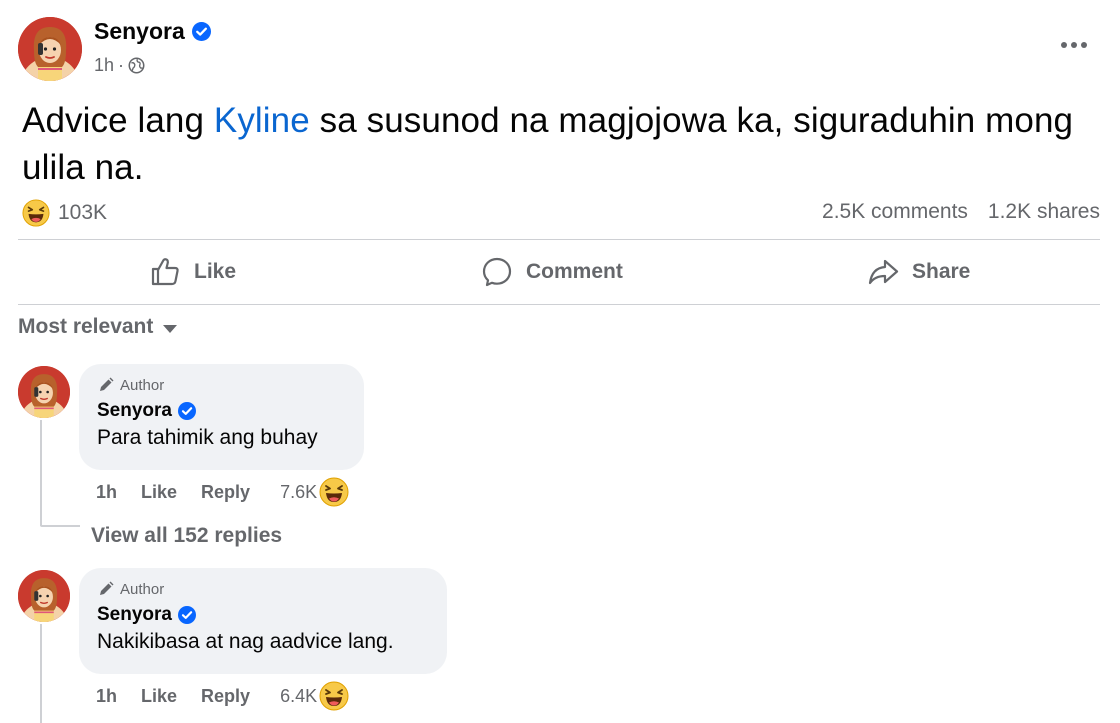  What do you see at coordinates (298, 492) in the screenshot?
I see `comment-reaction-count: 7.6K` at bounding box center [298, 492].